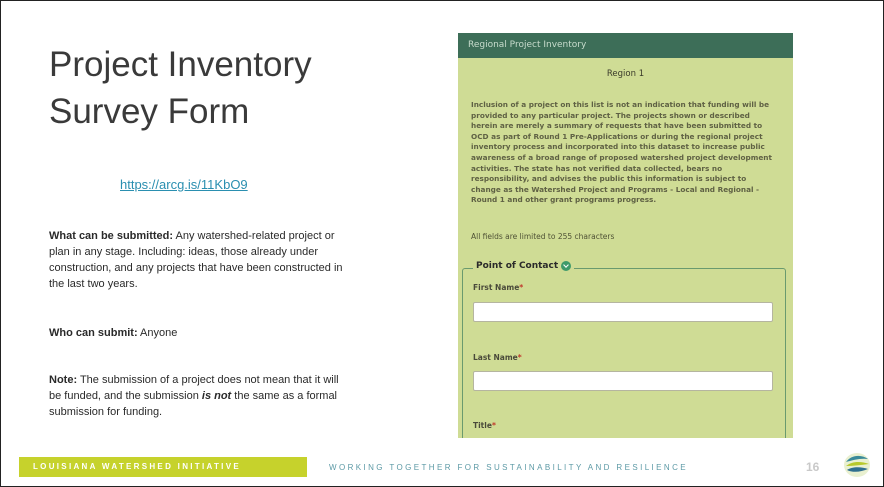 The width and height of the screenshot is (884, 487). I want to click on title-line-2: Survey Form, so click(149, 111).